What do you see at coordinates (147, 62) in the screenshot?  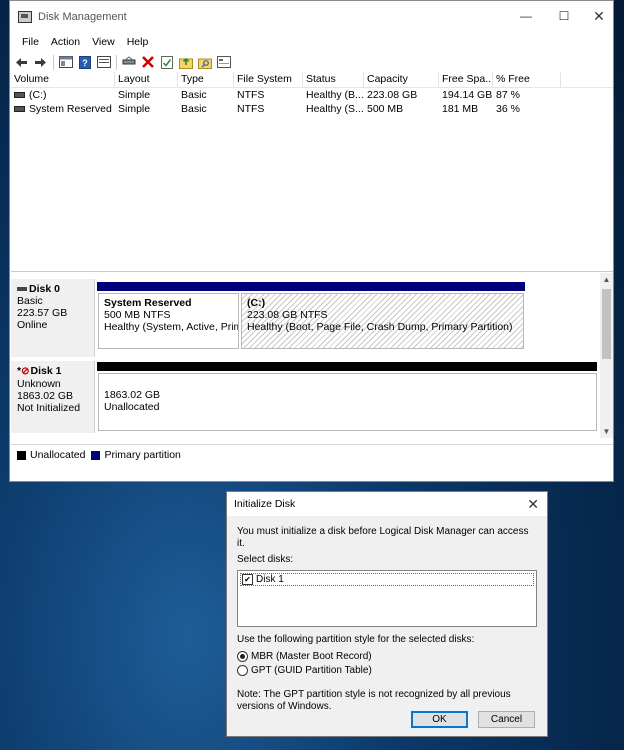 I see `delete-icon` at bounding box center [147, 62].